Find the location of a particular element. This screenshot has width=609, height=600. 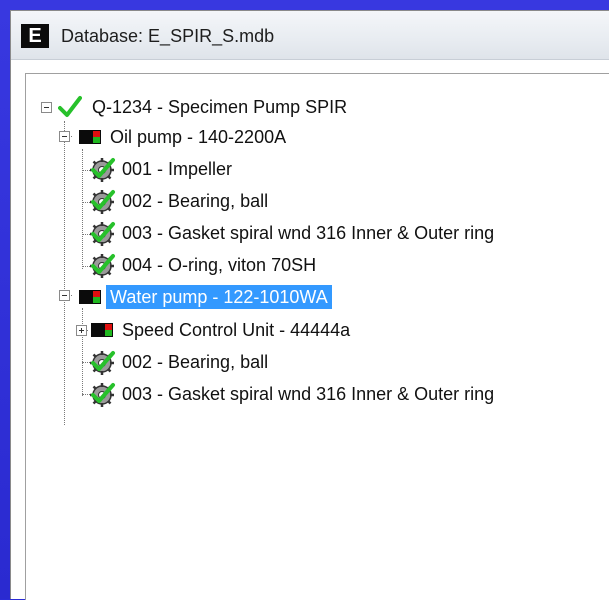

tree-node-root: Q-1234 - Specimen Pump SPIR is located at coordinates (204, 107).